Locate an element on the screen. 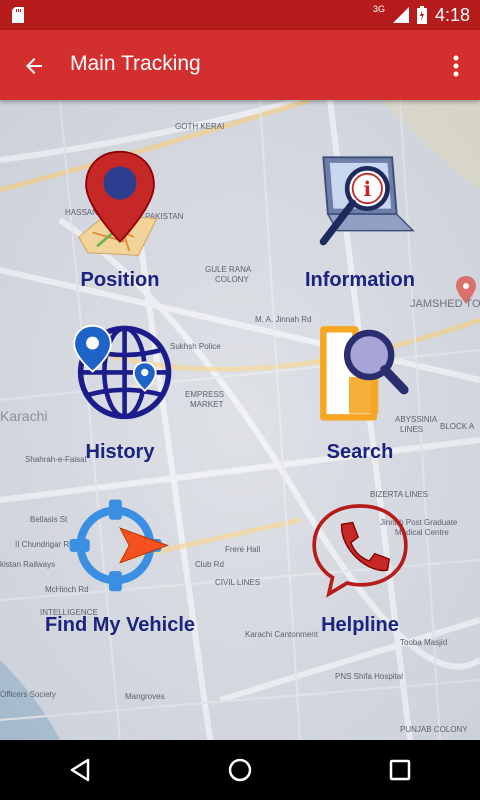  find-my-vehicle-tile: Find My Vehicle is located at coordinates (120, 566).